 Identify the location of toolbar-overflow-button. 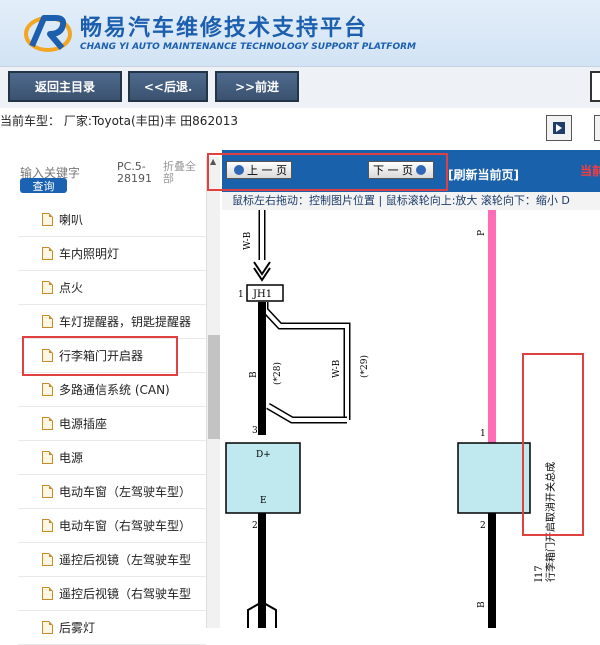
(595, 86).